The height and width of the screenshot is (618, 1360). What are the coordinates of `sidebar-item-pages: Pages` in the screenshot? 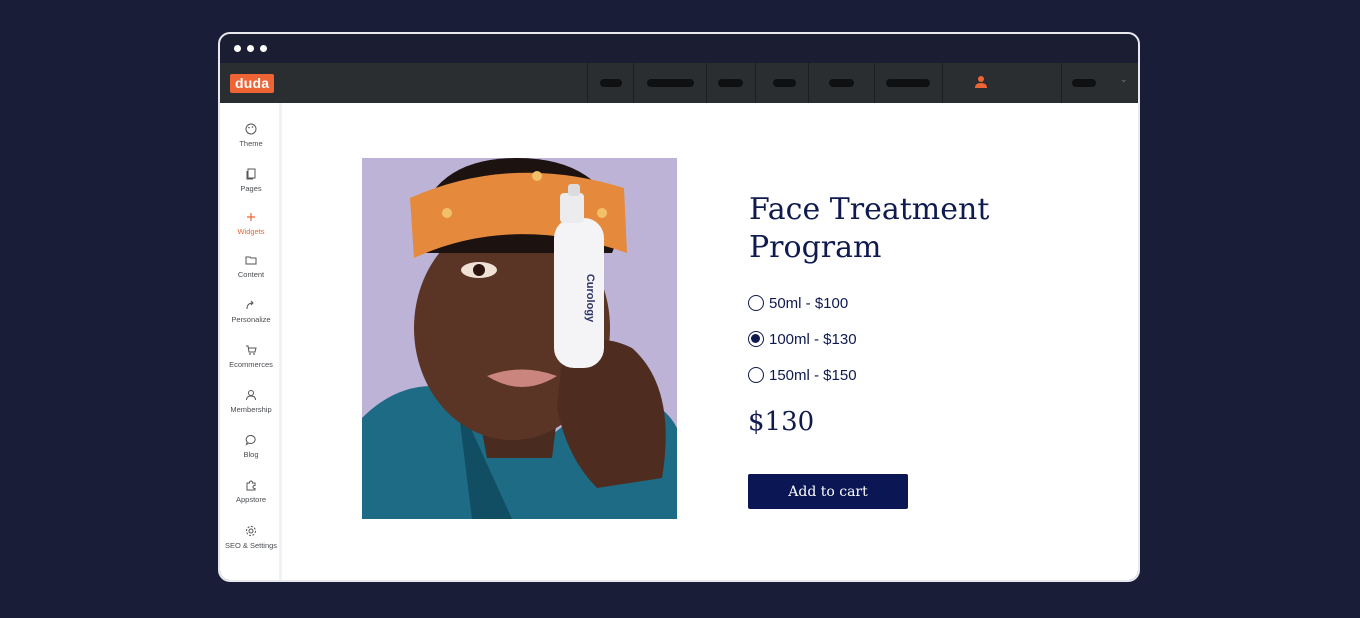 It's located at (251, 180).